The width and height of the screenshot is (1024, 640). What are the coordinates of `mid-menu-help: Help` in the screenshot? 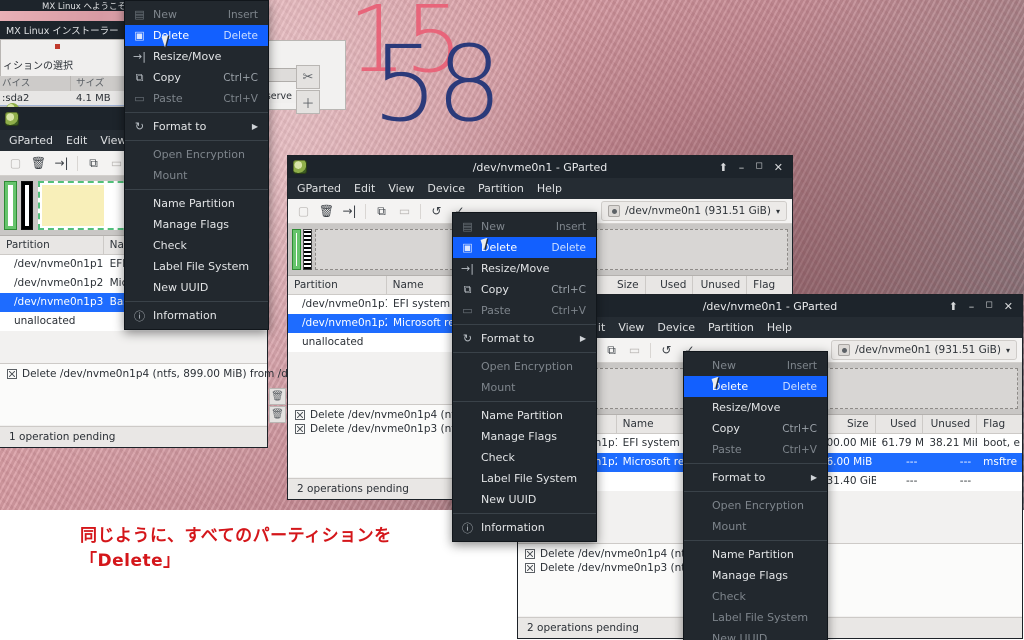 It's located at (549, 188).